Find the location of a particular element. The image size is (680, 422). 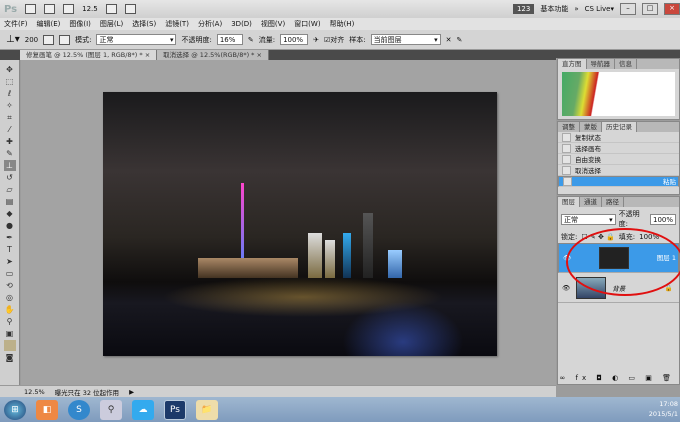

color-swatches-icon: ▣ is located at coordinates (10, 333).